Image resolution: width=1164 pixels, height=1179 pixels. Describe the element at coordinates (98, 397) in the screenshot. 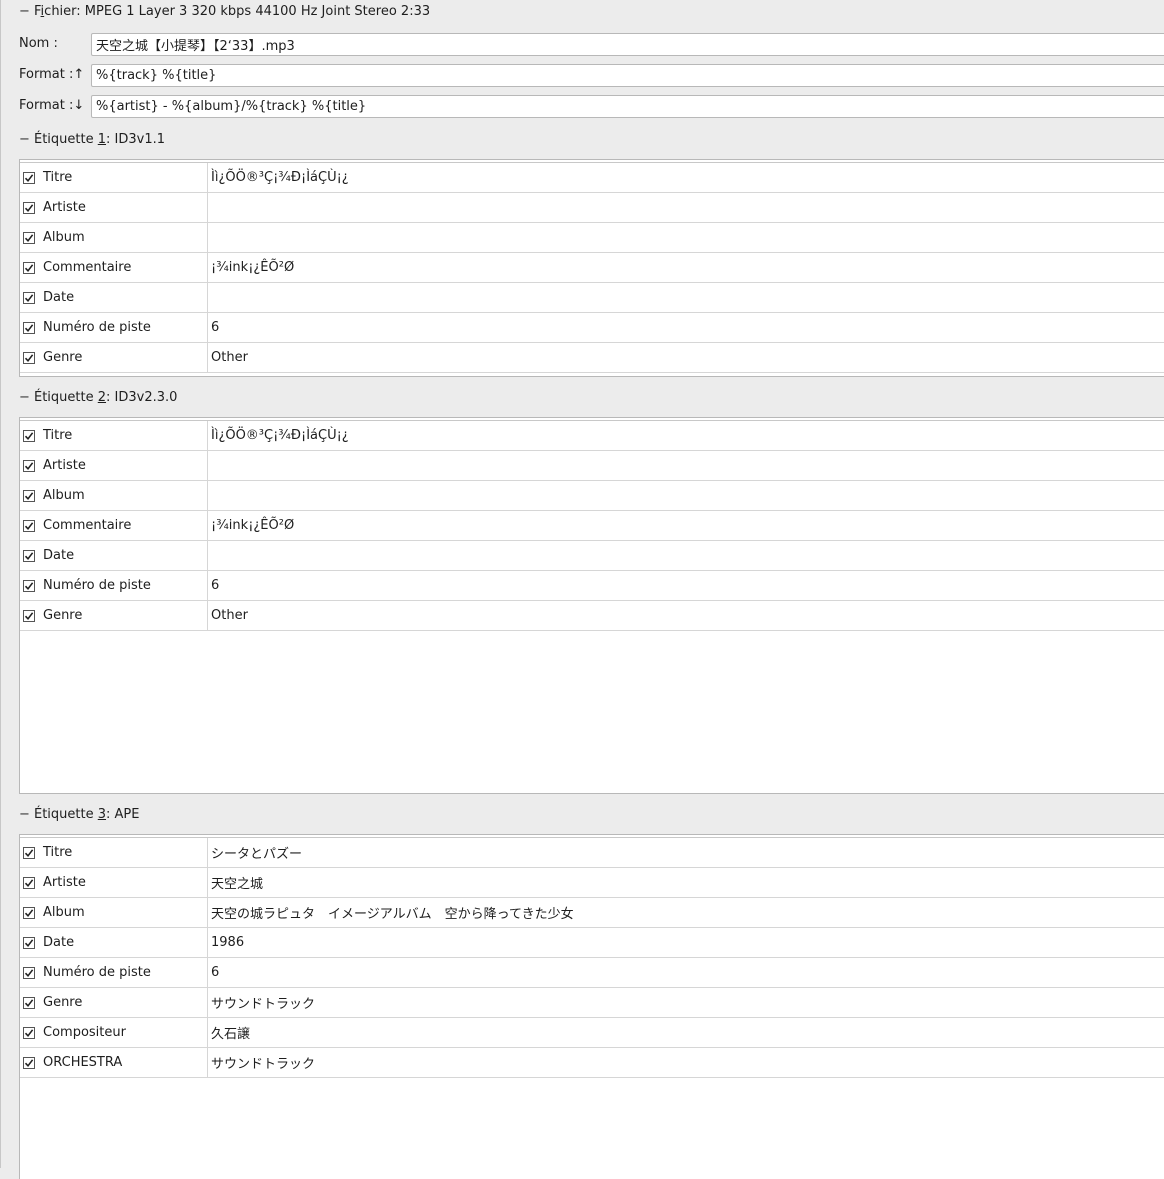

I see `tag-2-header: − Étiquette 2: ID3v2.3.0` at that location.